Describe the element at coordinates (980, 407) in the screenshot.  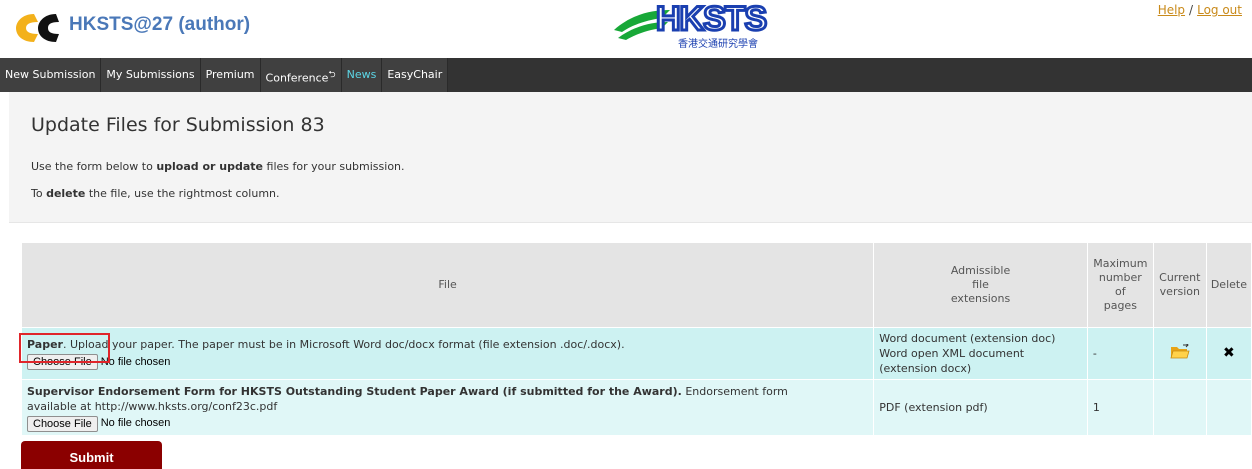
I see `extensions-cell: PDF (extension pdf)` at that location.